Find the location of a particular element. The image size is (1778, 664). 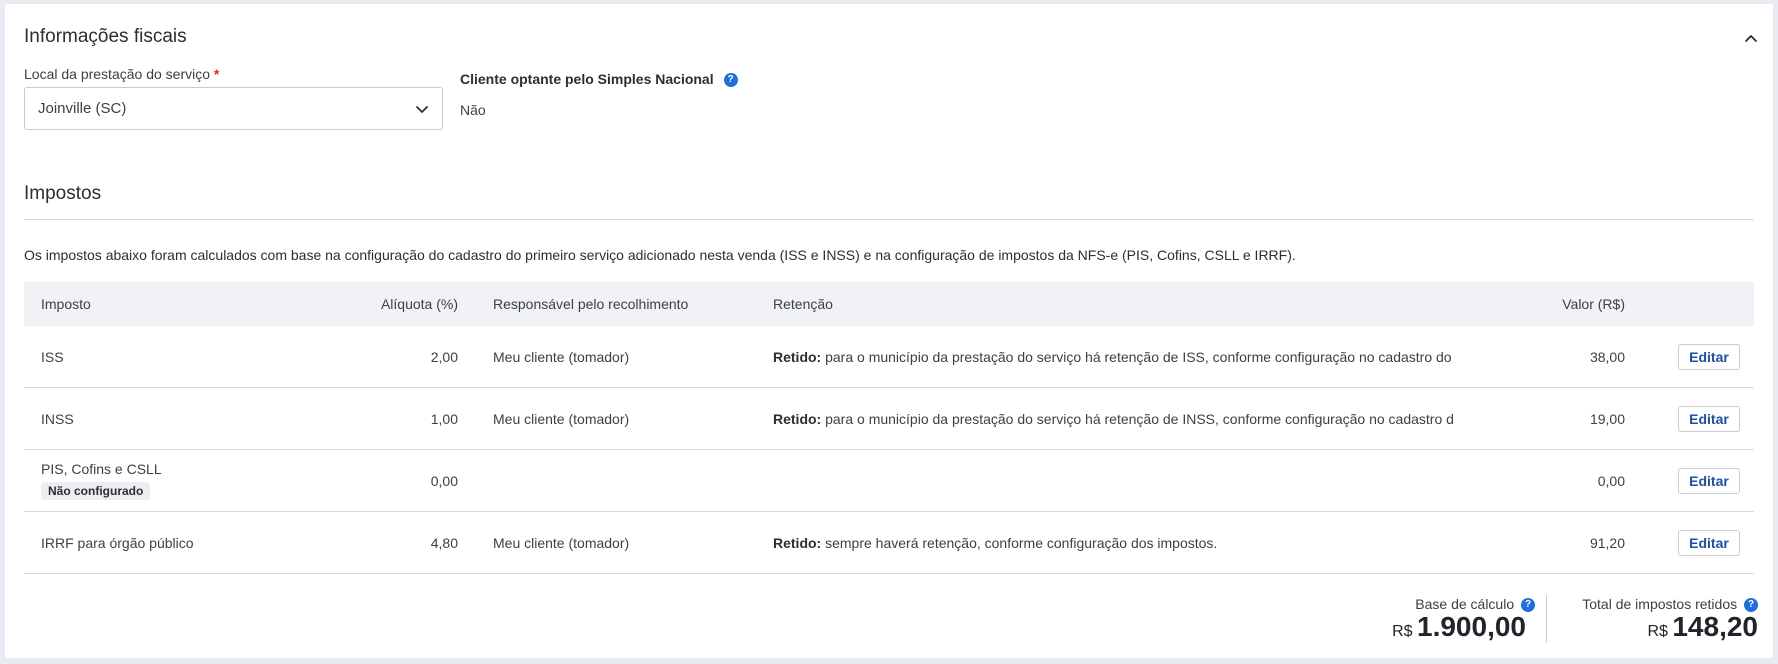

row-imposto: ISS is located at coordinates (52, 357).